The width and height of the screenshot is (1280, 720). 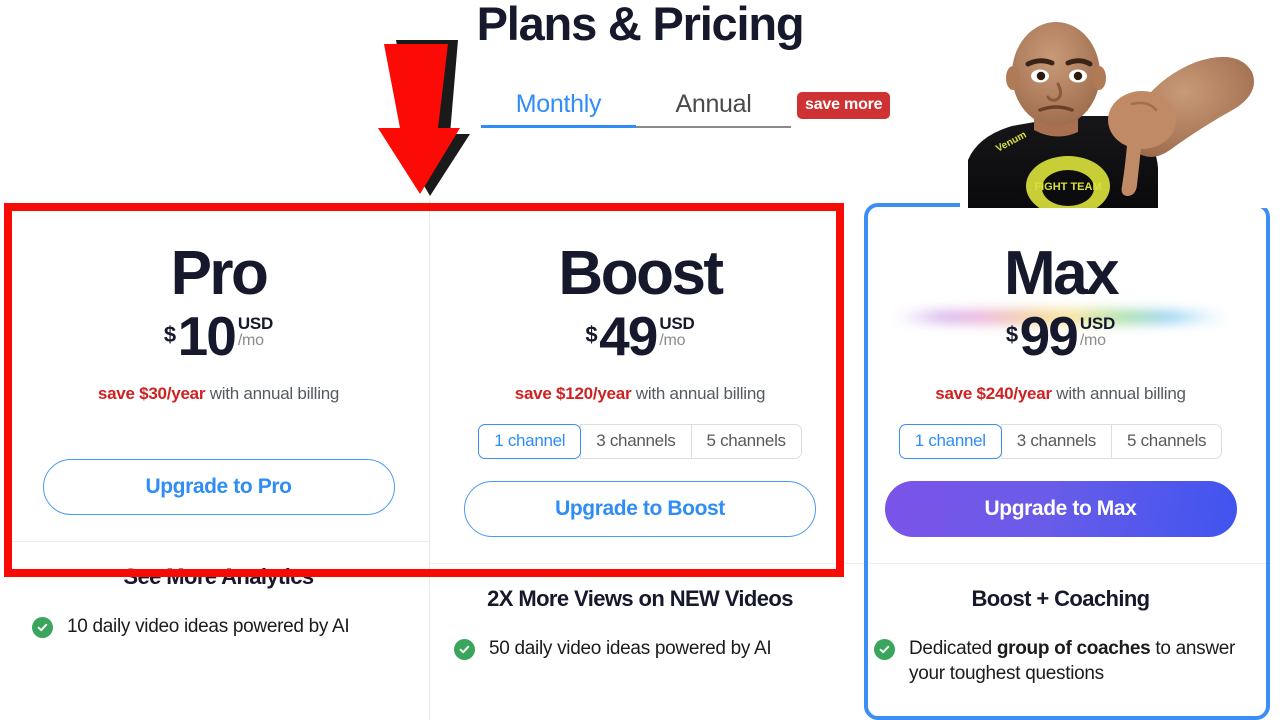 What do you see at coordinates (628, 336) in the screenshot?
I see `price-amount: 49` at bounding box center [628, 336].